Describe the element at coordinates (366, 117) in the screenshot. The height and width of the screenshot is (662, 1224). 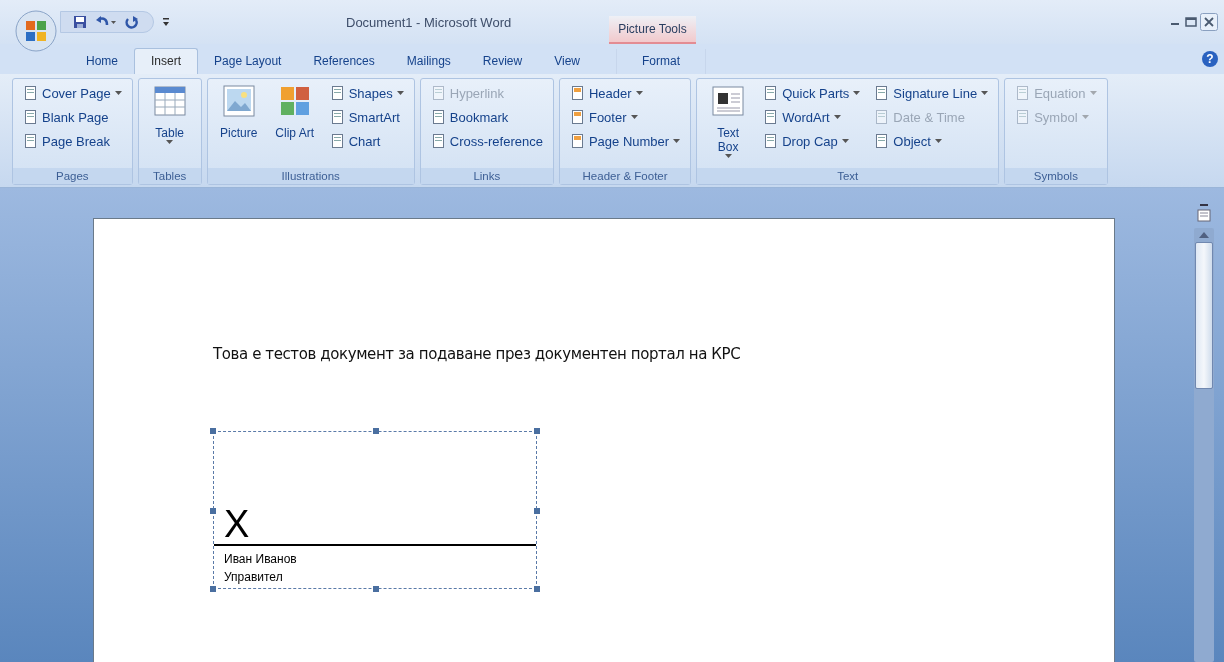
I see `ribbon-button: SmartArt` at that location.